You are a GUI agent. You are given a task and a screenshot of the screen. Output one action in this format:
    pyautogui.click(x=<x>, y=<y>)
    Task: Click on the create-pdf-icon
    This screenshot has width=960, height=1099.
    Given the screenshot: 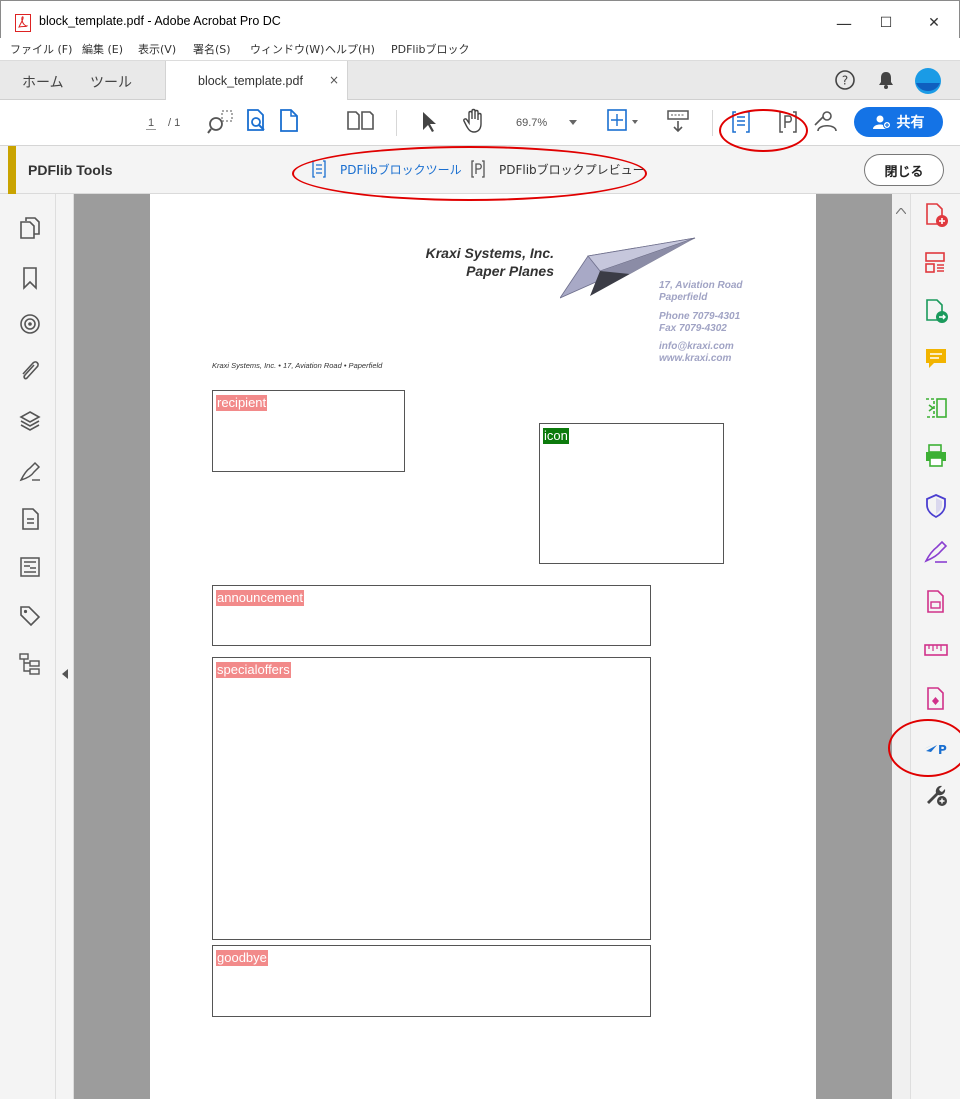 What is the action you would take?
    pyautogui.click(x=936, y=215)
    